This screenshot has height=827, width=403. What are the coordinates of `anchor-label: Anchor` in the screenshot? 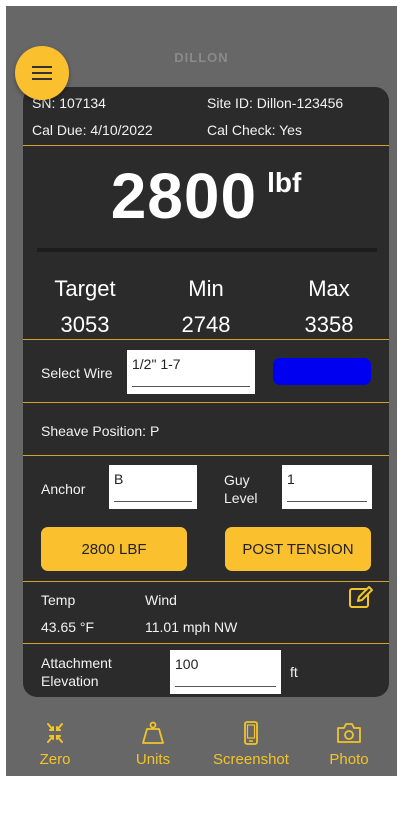 It's located at (63, 489).